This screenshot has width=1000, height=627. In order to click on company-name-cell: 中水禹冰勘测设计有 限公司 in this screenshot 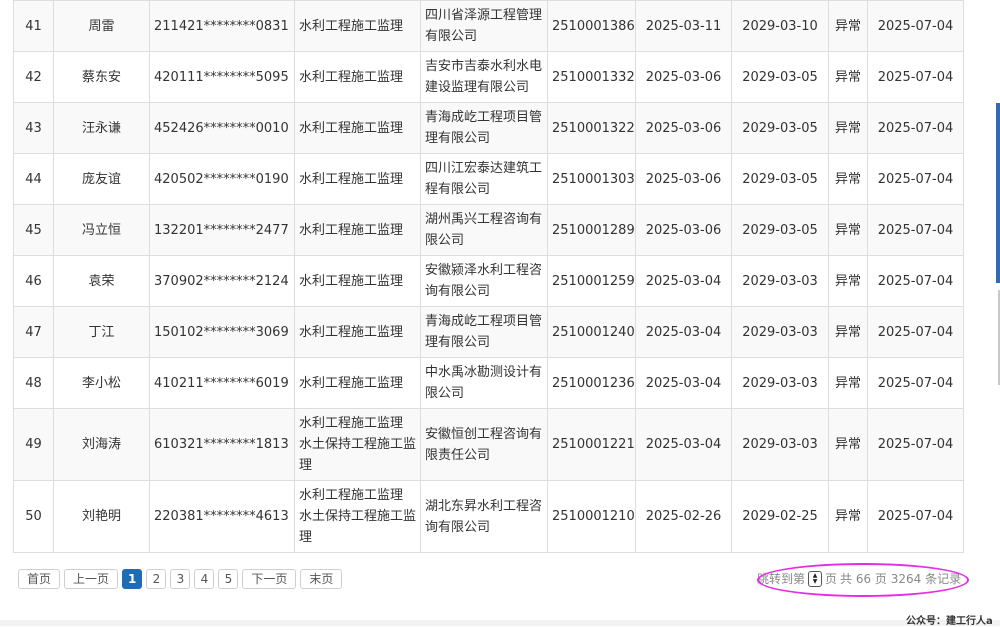, I will do `click(484, 383)`.